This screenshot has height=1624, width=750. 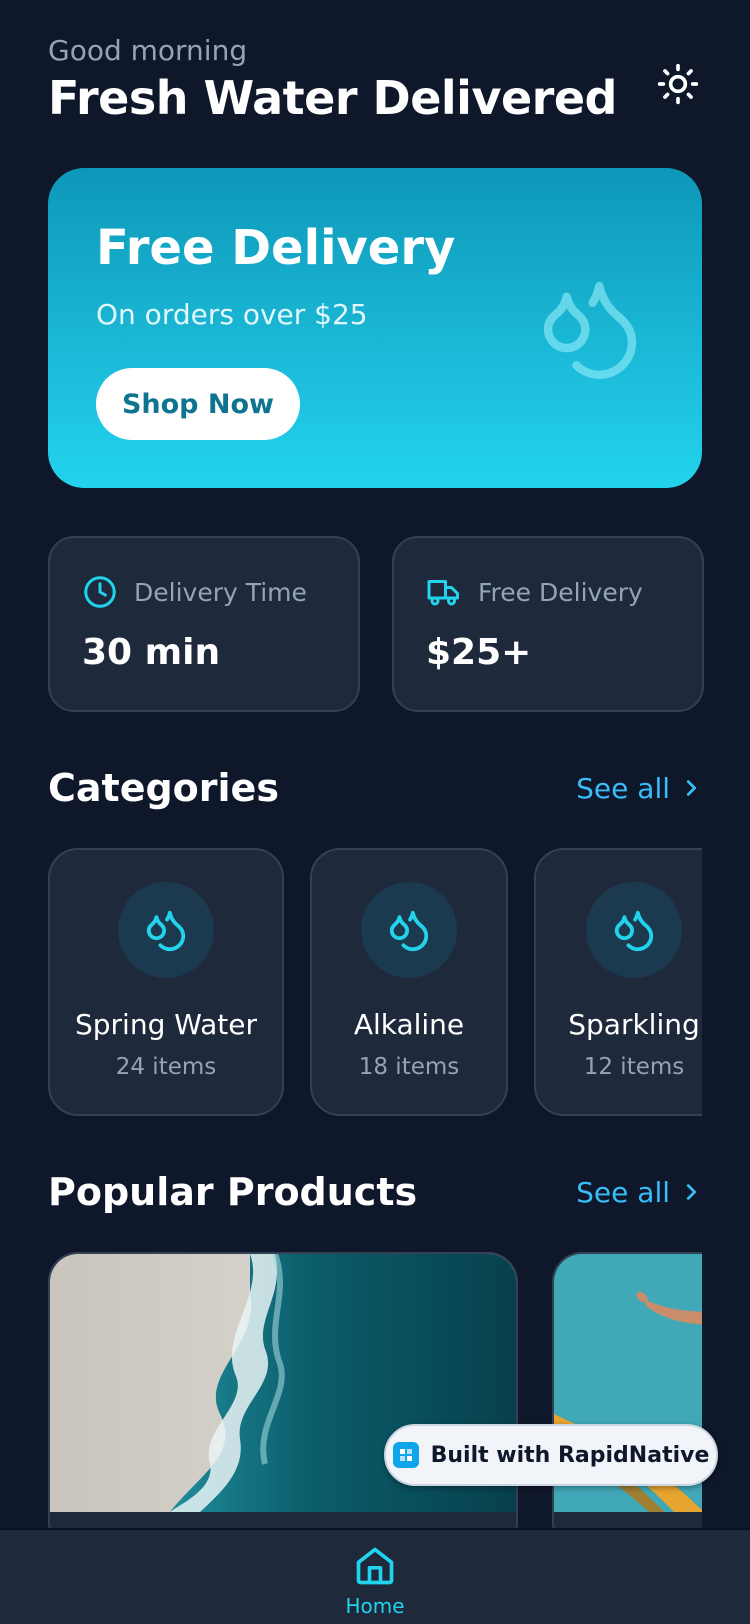 I want to click on header: Good morning Fresh Water Delivered, so click(x=375, y=84).